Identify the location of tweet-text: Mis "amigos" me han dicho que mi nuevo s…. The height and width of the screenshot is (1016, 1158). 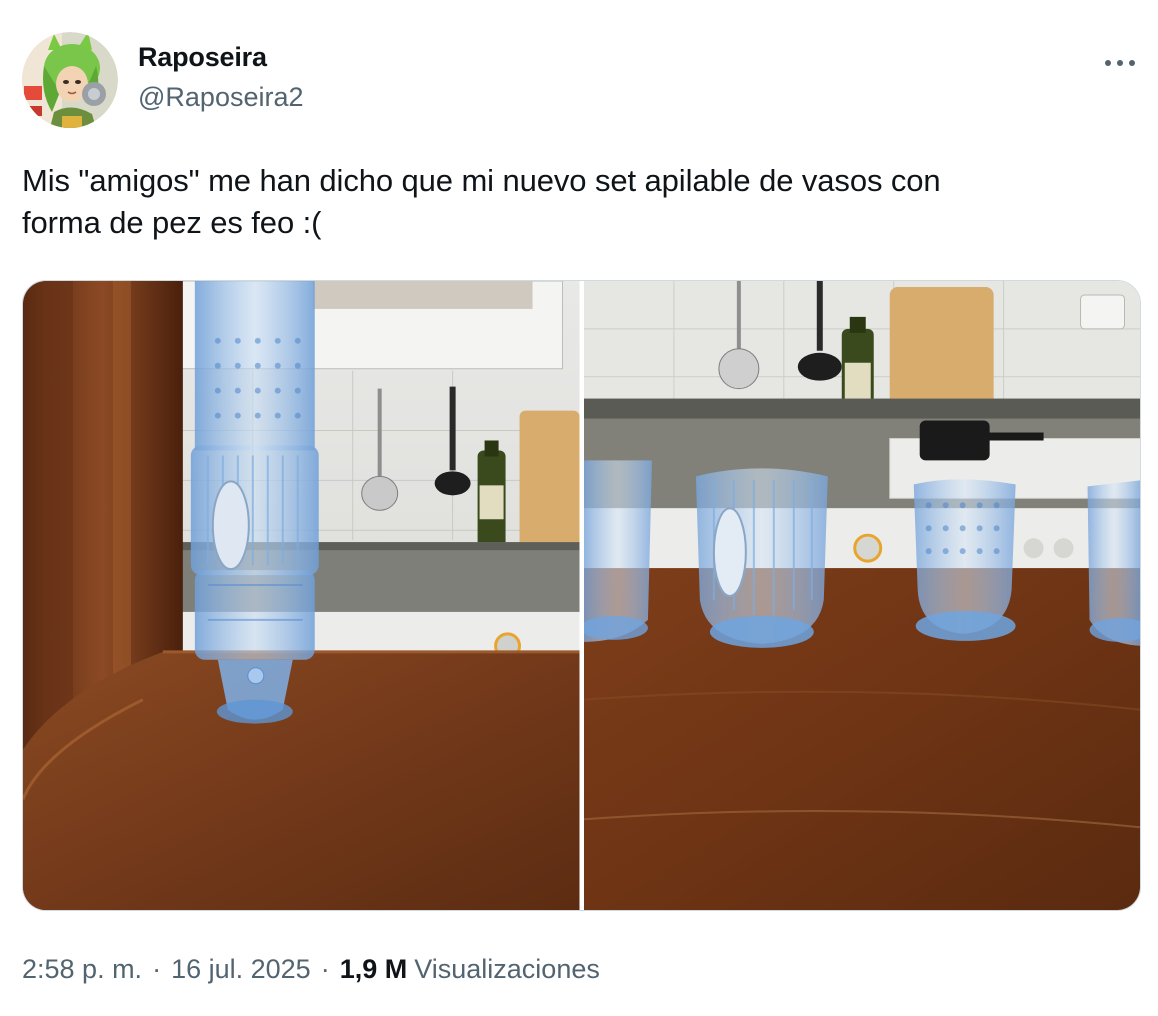
(481, 201).